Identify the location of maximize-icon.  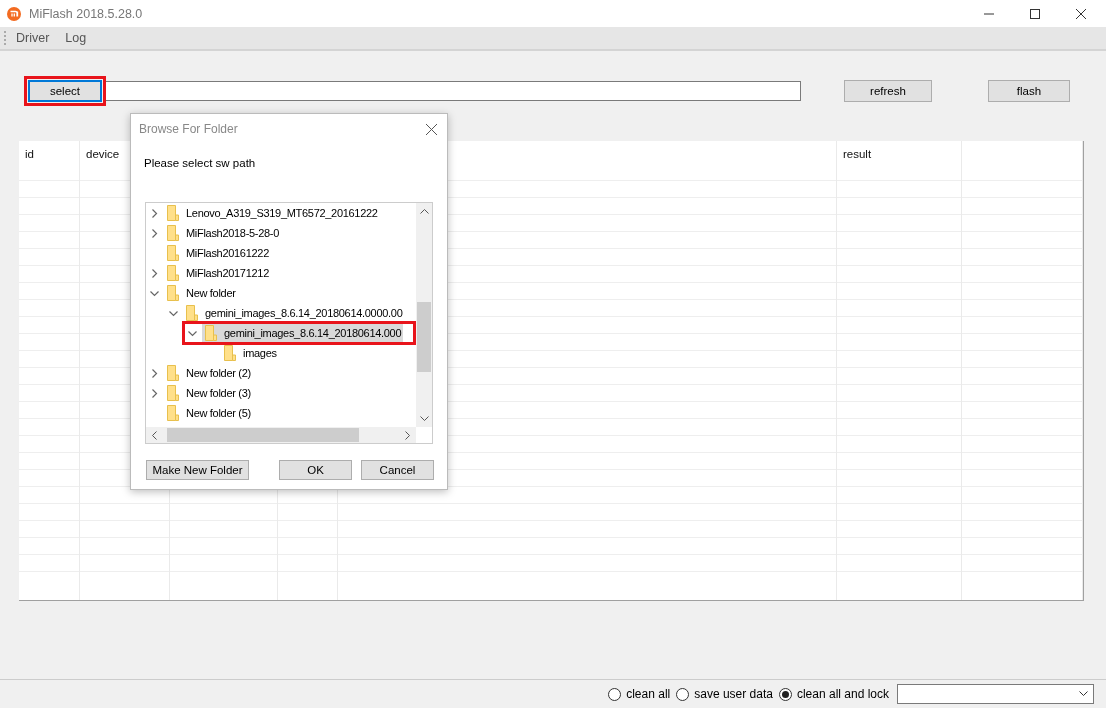
(1035, 13).